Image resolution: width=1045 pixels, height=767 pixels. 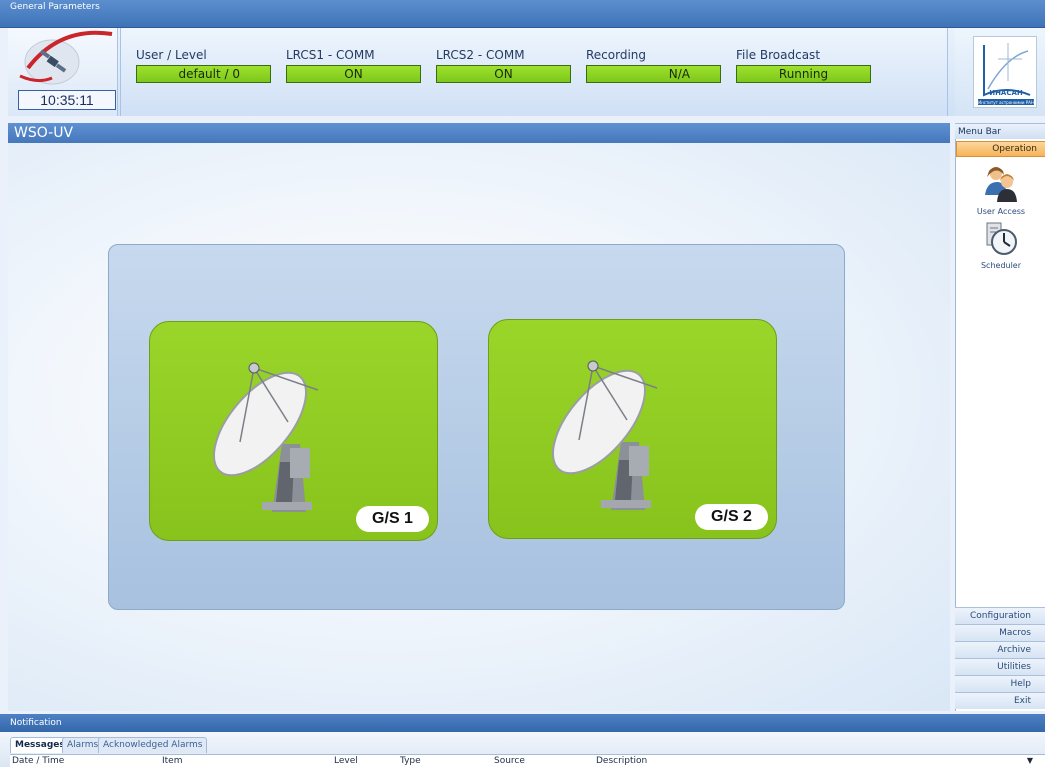 What do you see at coordinates (1000, 700) in the screenshot?
I see `menu-exit: Exit` at bounding box center [1000, 700].